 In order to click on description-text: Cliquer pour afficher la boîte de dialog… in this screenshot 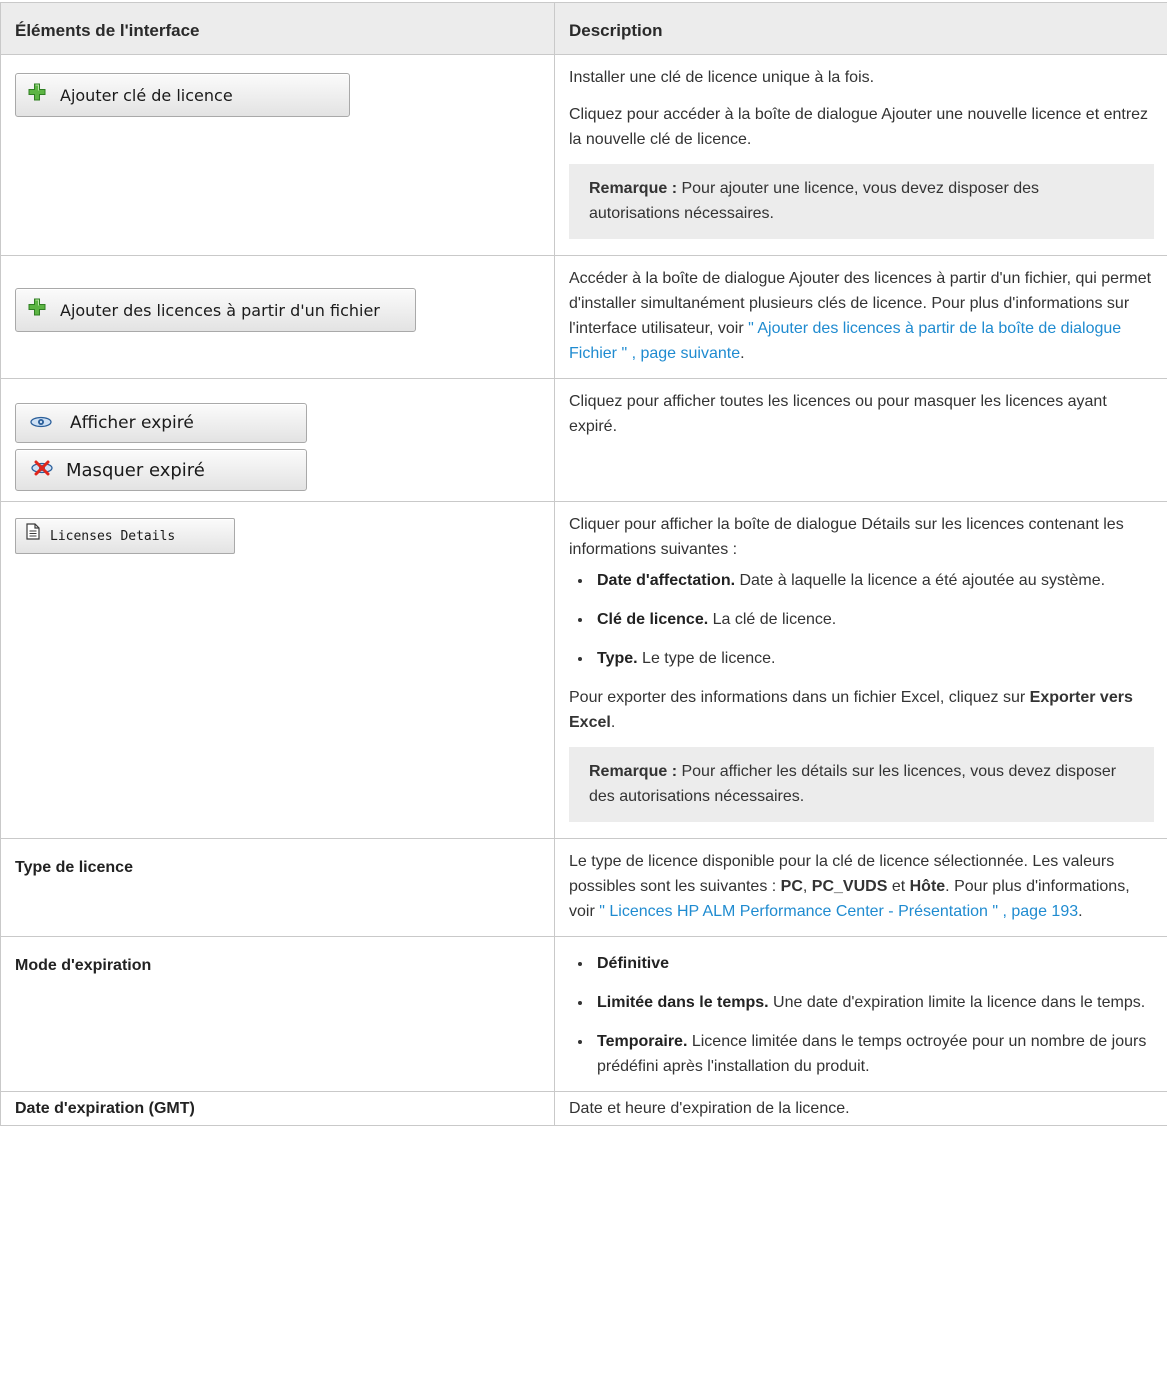, I will do `click(846, 537)`.